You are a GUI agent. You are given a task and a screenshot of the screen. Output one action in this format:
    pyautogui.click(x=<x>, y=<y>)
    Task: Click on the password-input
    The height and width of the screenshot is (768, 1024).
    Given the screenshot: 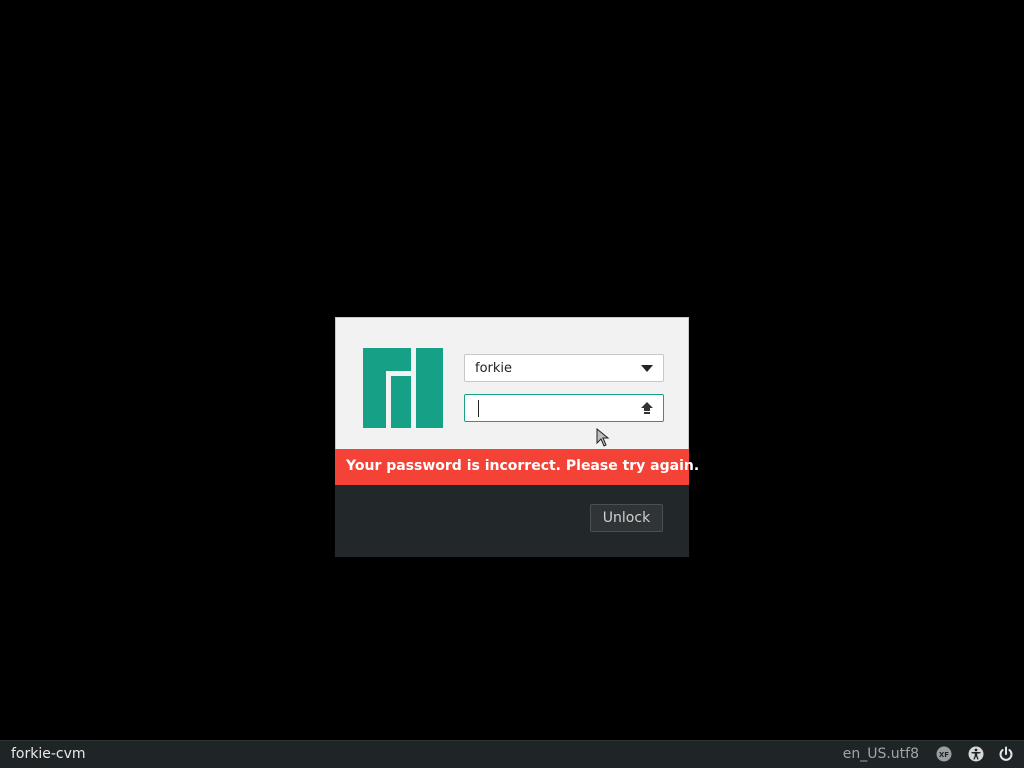 What is the action you would take?
    pyautogui.click(x=548, y=409)
    